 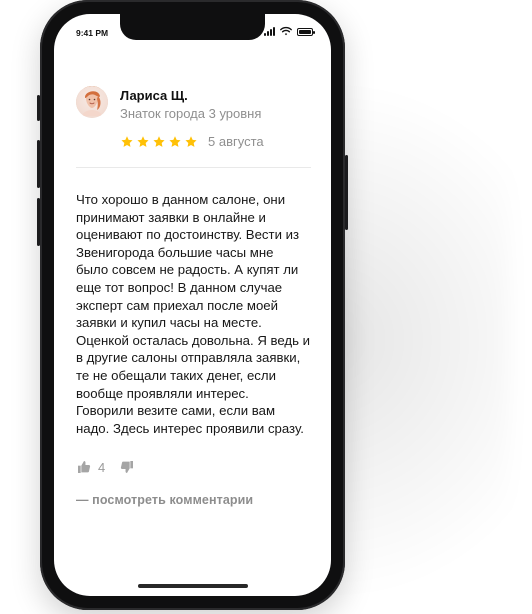 I want to click on avatar-illustration, so click(x=92, y=102).